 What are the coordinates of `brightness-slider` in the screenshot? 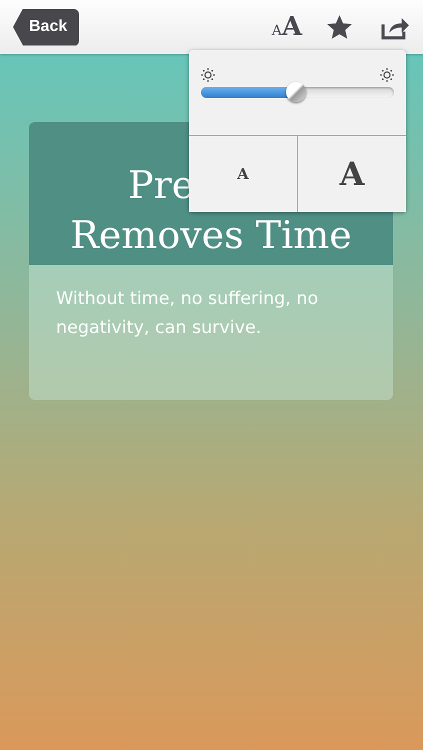 It's located at (297, 92).